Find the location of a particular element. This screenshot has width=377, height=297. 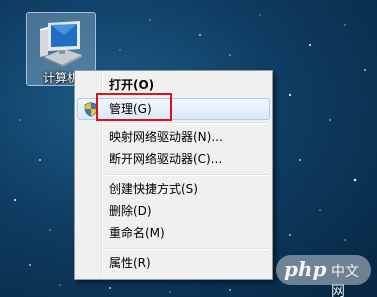

watermark-logo: php 中文网 is located at coordinates (323, 276).